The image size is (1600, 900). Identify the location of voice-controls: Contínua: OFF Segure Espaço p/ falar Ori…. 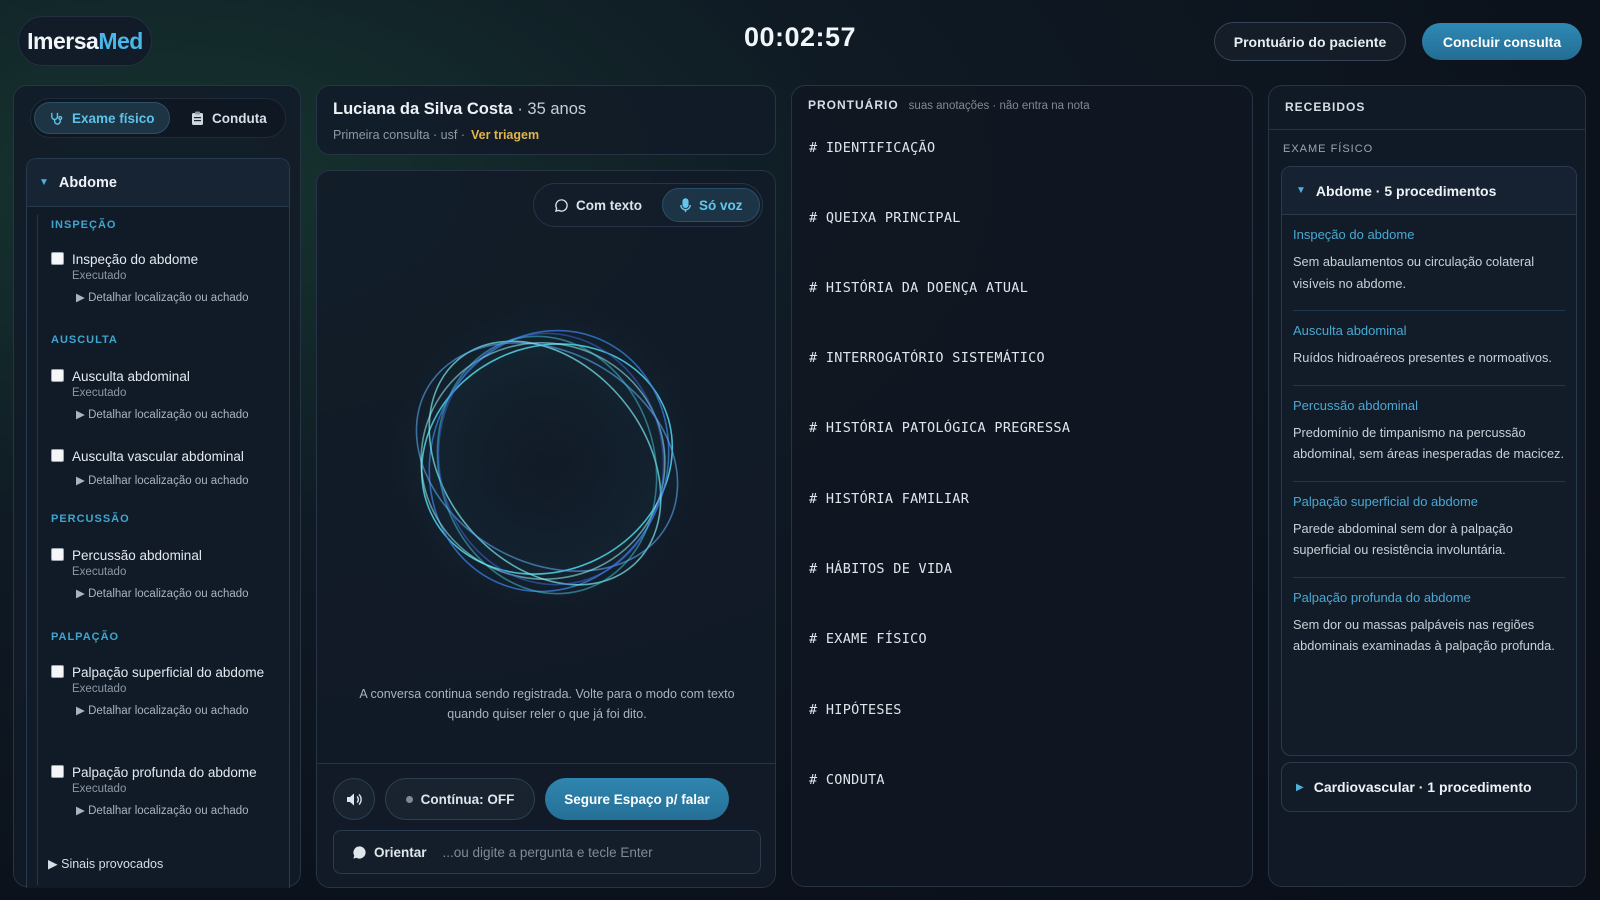
(546, 825).